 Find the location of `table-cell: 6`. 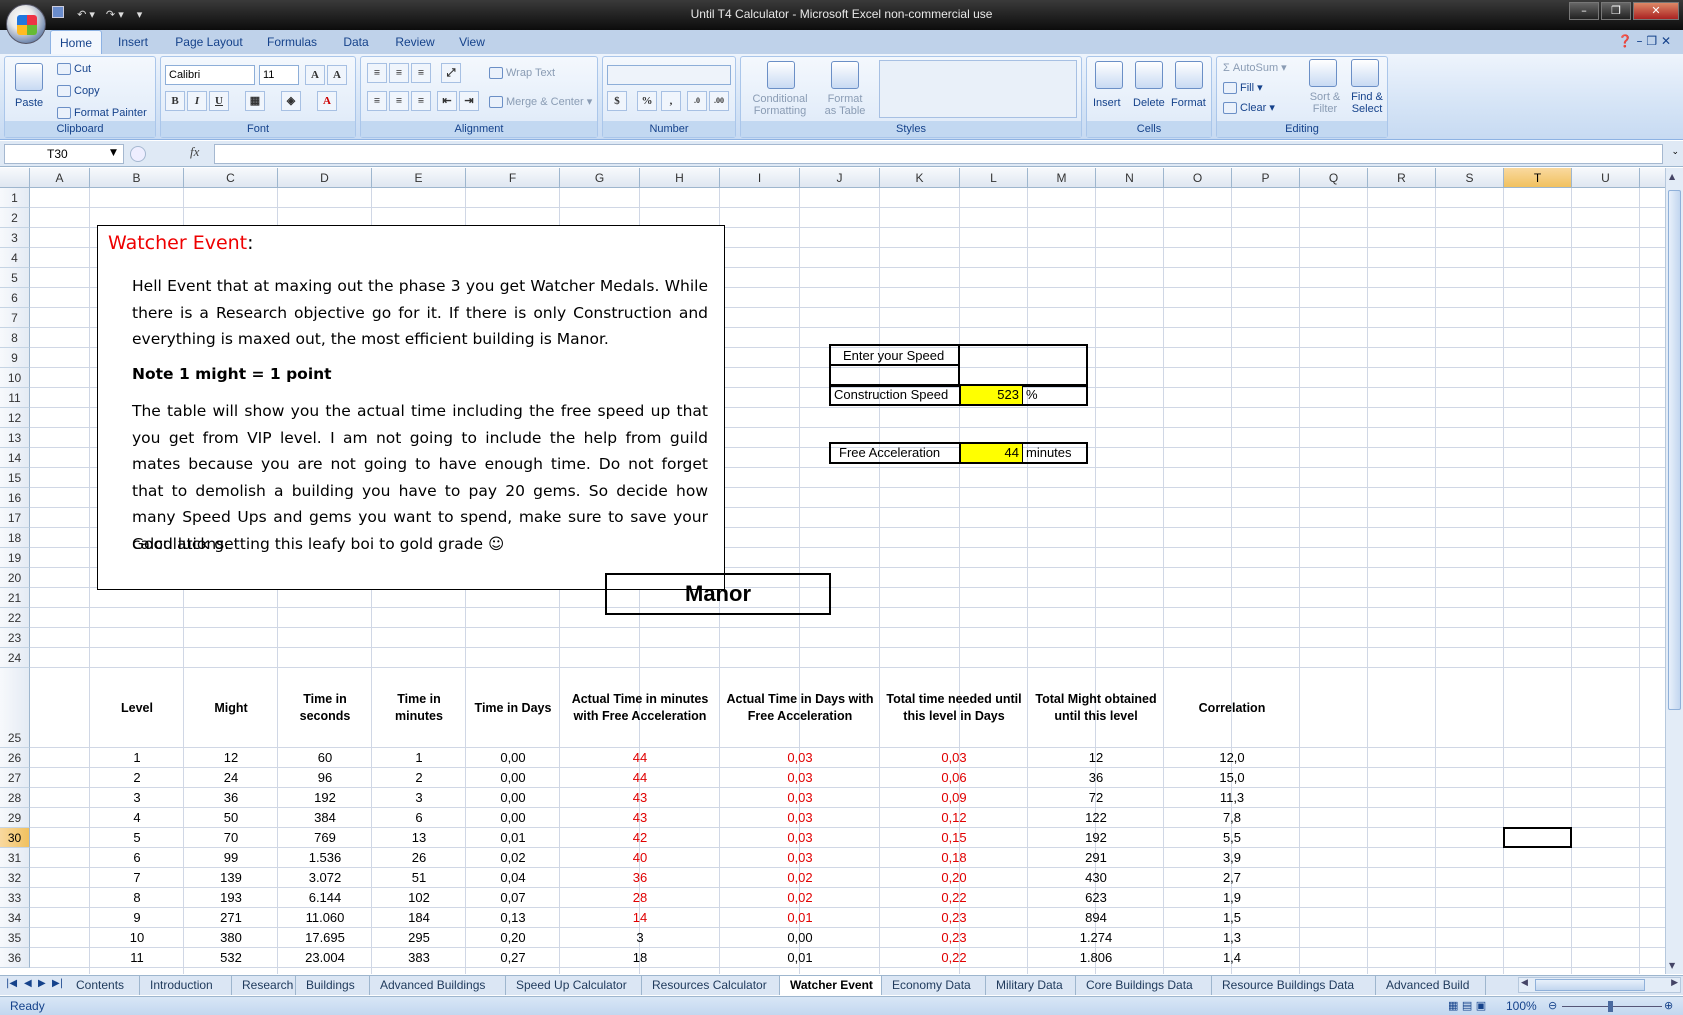

table-cell: 6 is located at coordinates (419, 818).